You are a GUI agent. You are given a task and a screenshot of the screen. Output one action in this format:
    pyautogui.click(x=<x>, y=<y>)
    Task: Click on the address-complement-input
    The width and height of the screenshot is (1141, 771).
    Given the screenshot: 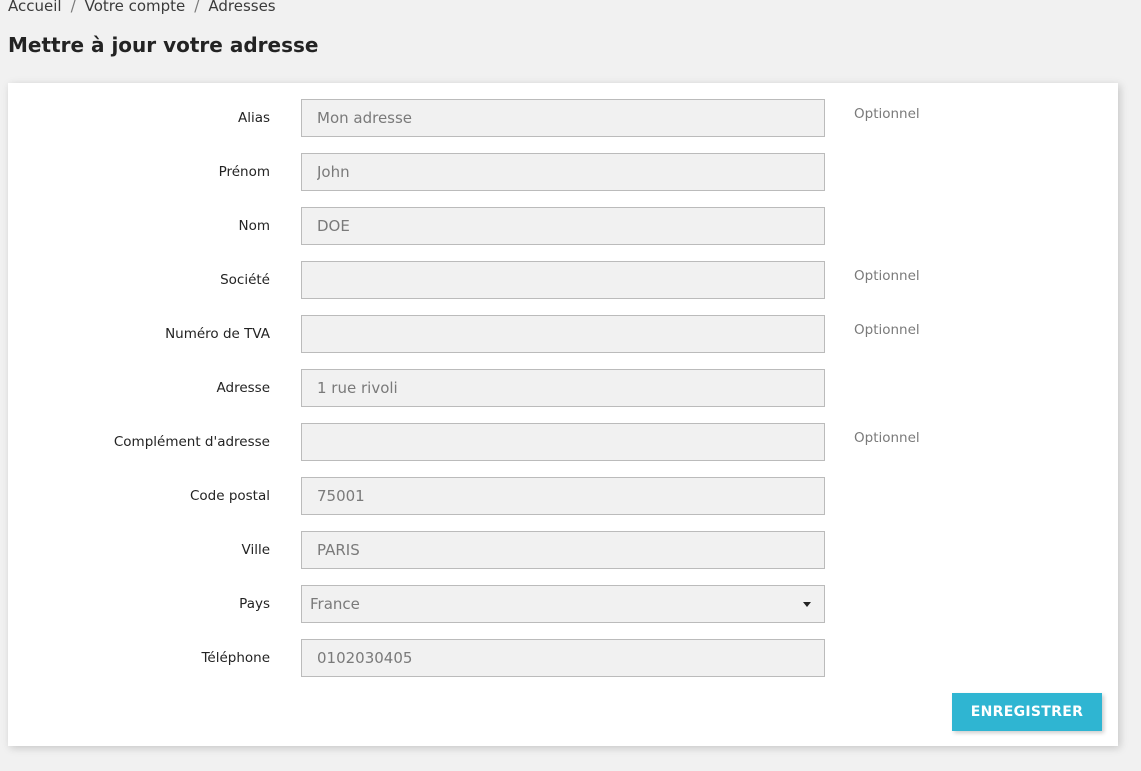 What is the action you would take?
    pyautogui.click(x=563, y=442)
    